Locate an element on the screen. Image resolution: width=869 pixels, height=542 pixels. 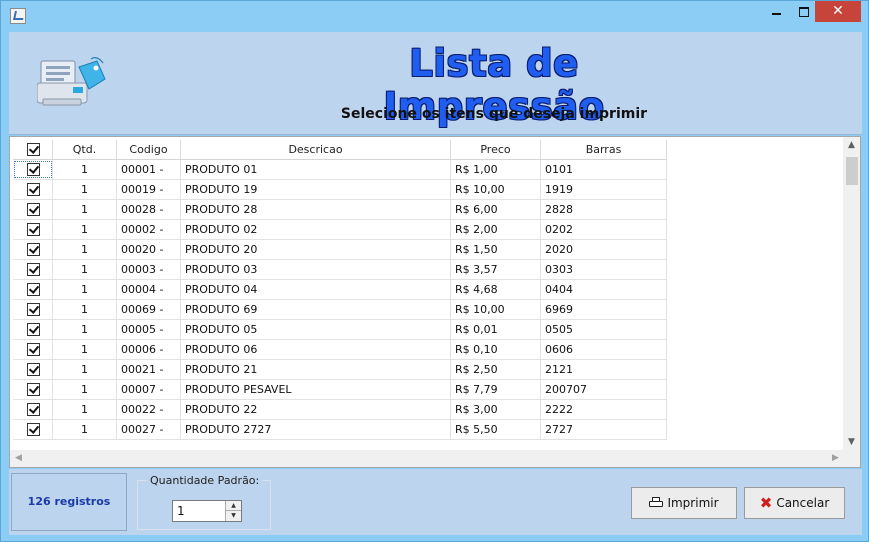
cell-codigo: 00021 - is located at coordinates (149, 369).